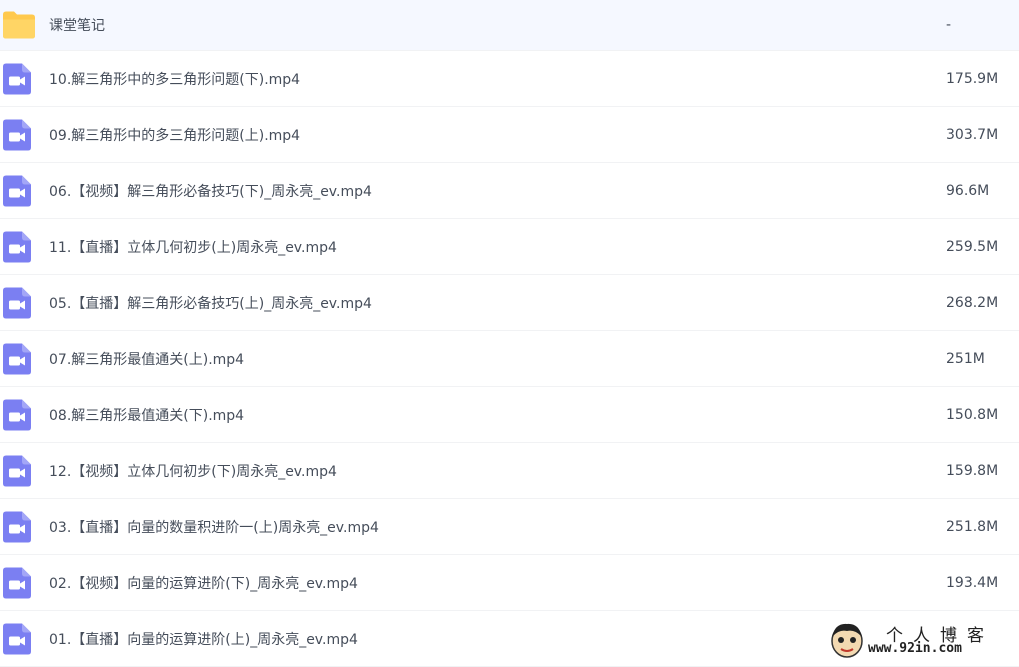 The image size is (1019, 667). Describe the element at coordinates (210, 303) in the screenshot. I see `file-name: 05.【直播】解三角形必备技巧(上)_周永亮_ev.mp4` at that location.